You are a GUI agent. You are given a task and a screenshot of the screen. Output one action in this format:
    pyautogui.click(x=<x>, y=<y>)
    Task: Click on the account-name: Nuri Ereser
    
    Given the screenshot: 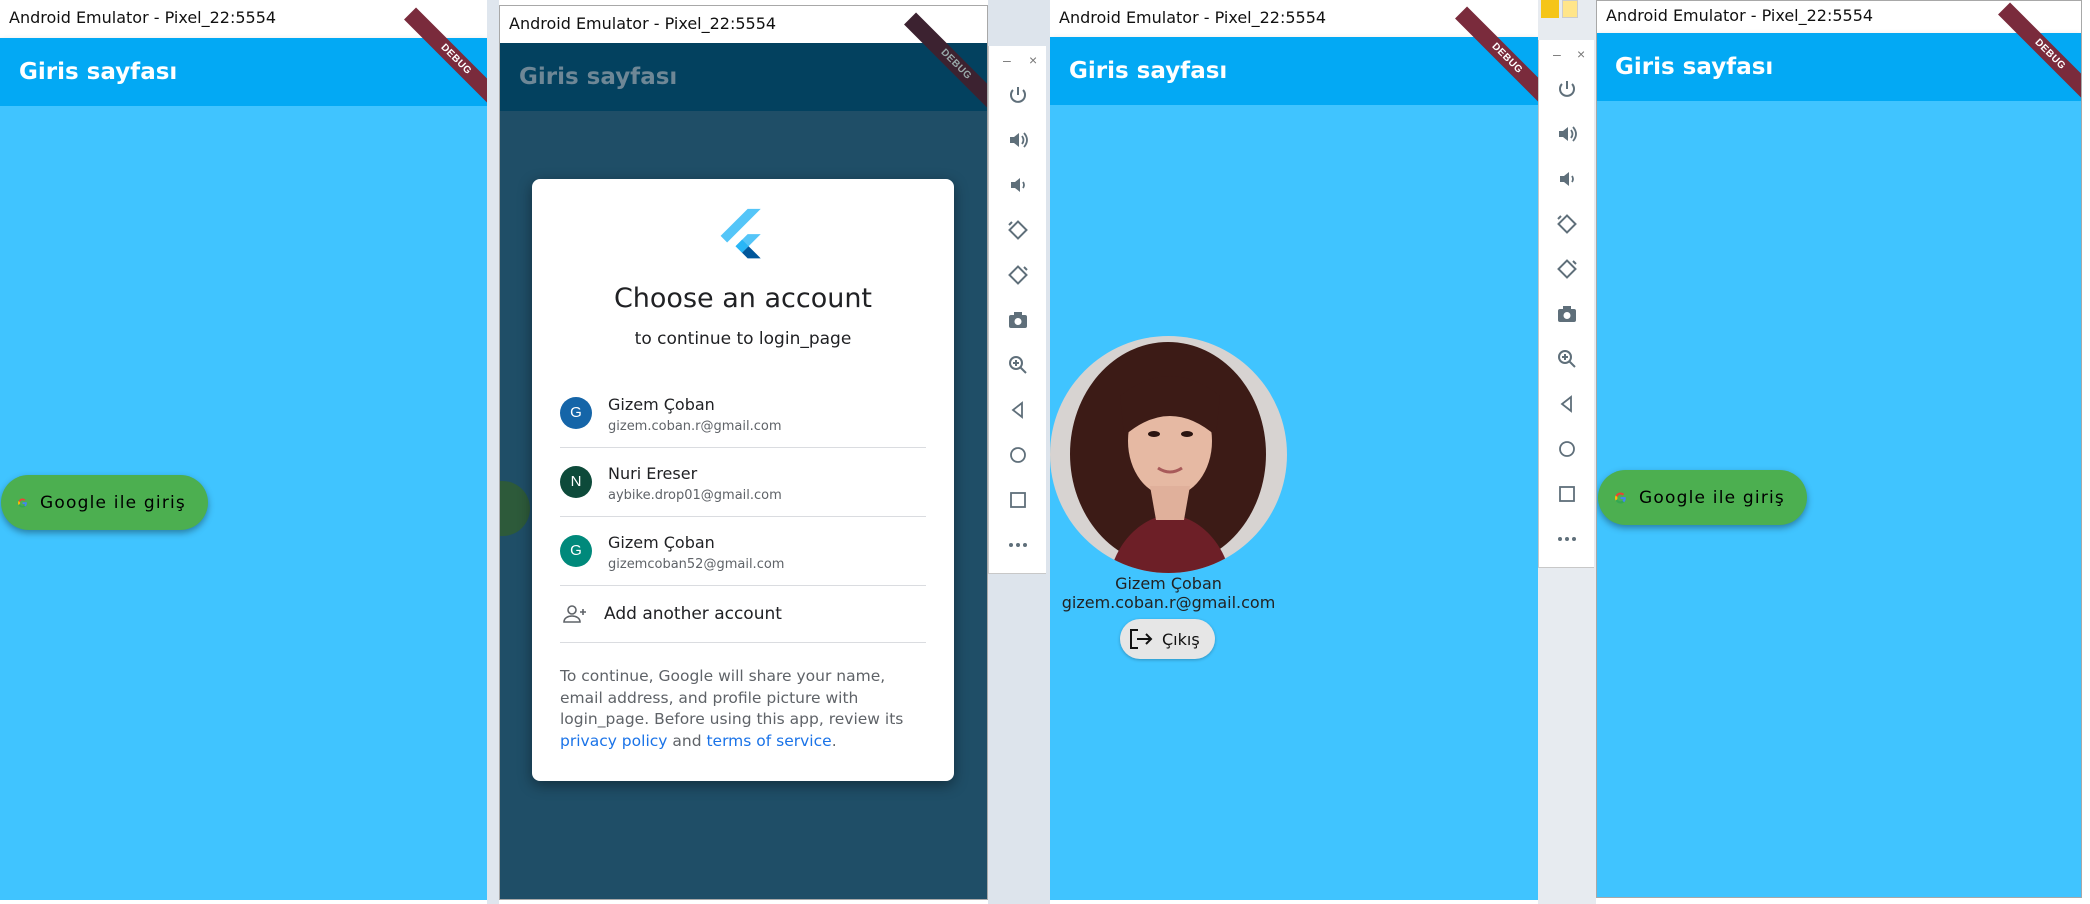 What is the action you would take?
    pyautogui.click(x=653, y=473)
    